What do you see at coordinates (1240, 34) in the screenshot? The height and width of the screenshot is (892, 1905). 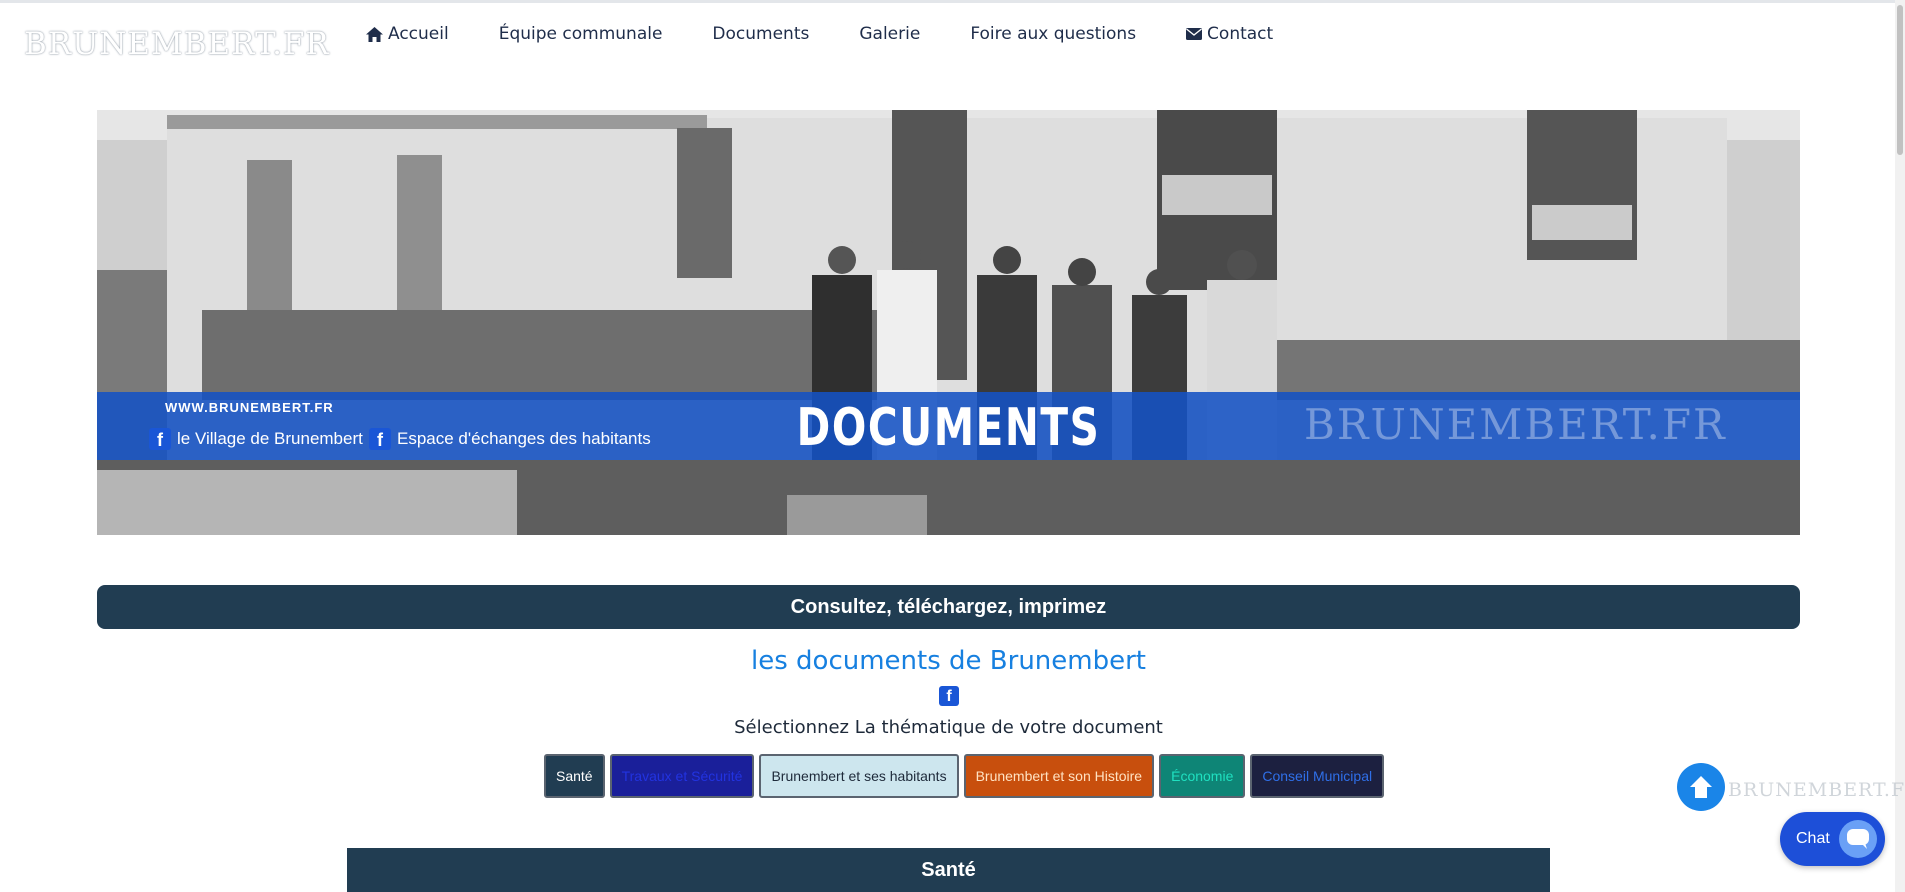 I see `nav-label-contact: Contact` at bounding box center [1240, 34].